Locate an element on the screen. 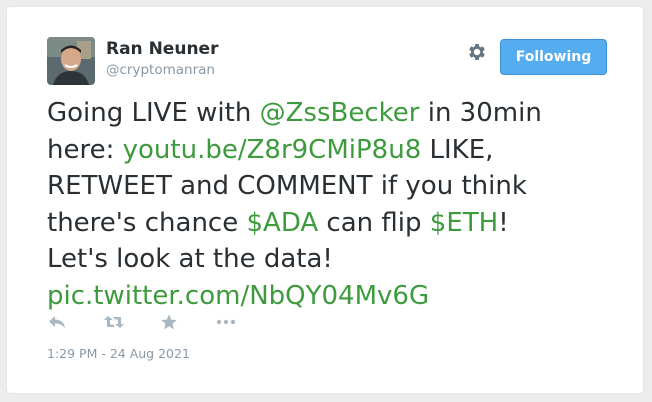 This screenshot has height=402, width=652. author-name: Ran Neuner is located at coordinates (162, 49).